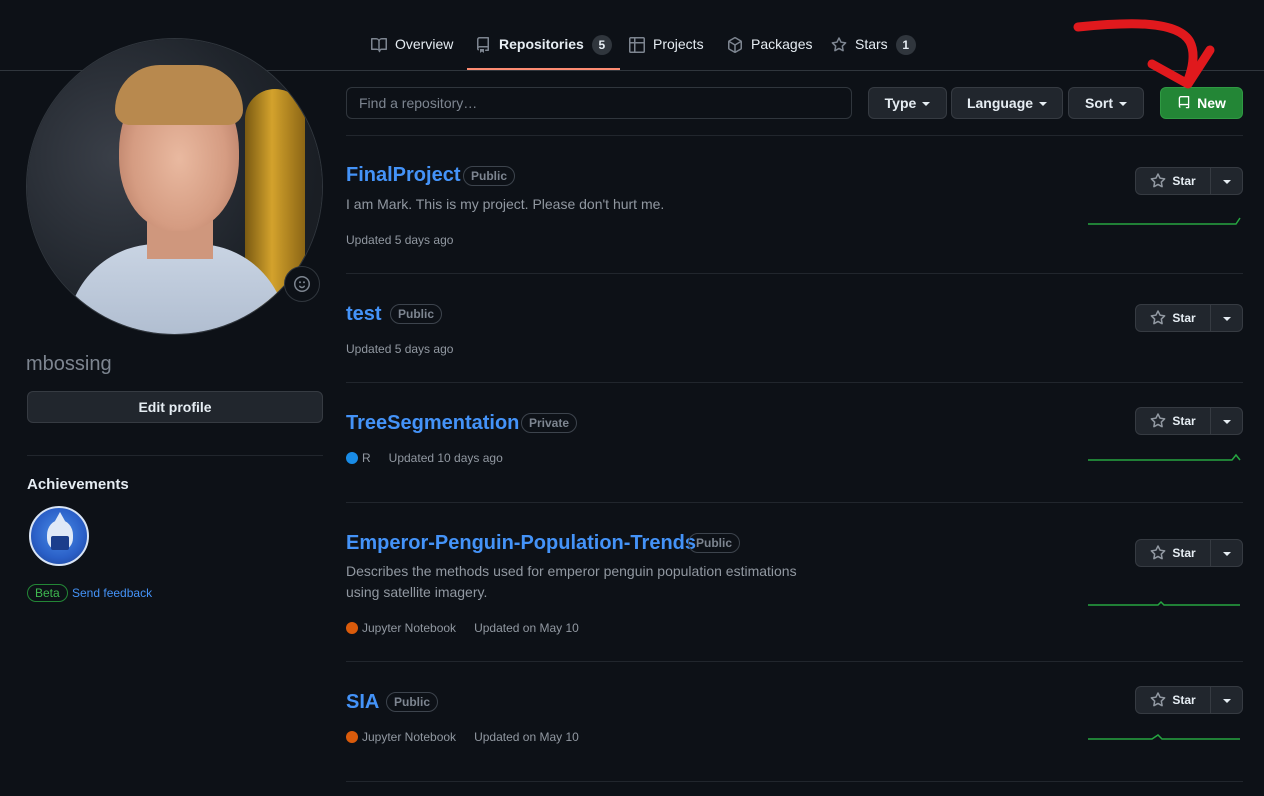 This screenshot has width=1264, height=796. I want to click on tab-repositories-label: Repositories, so click(541, 44).